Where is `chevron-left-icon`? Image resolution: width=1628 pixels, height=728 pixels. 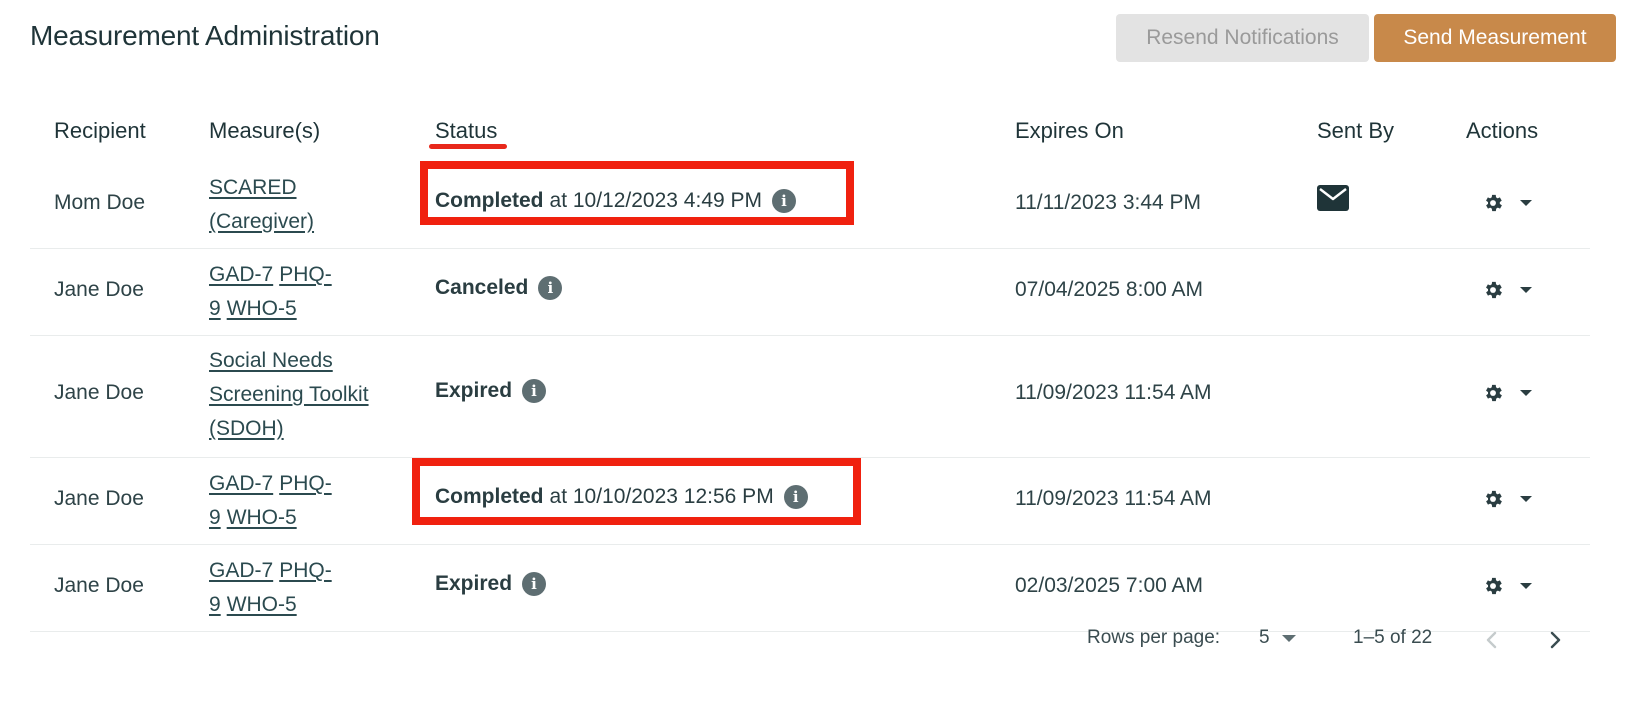 chevron-left-icon is located at coordinates (1492, 640).